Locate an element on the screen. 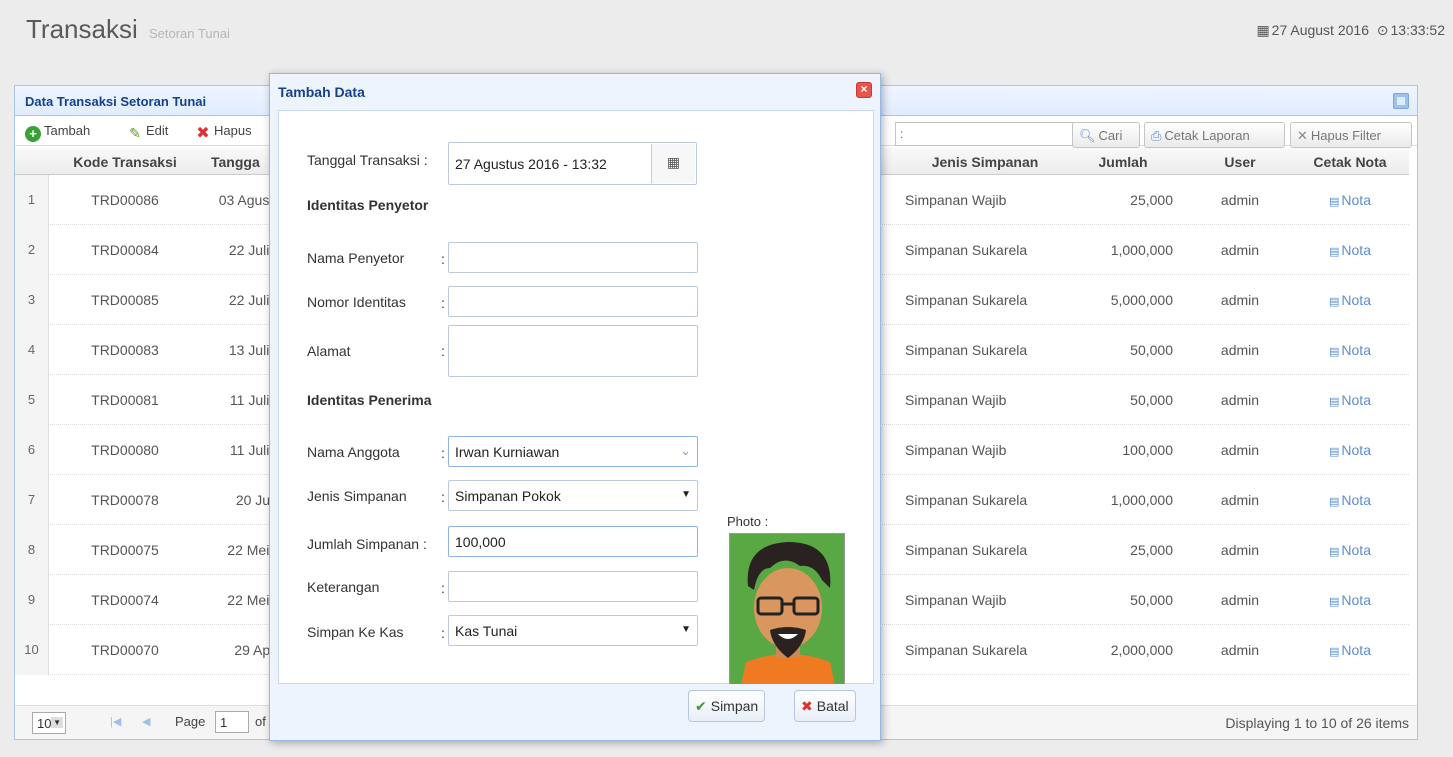  nomor-identitas-colon: : is located at coordinates (443, 303).